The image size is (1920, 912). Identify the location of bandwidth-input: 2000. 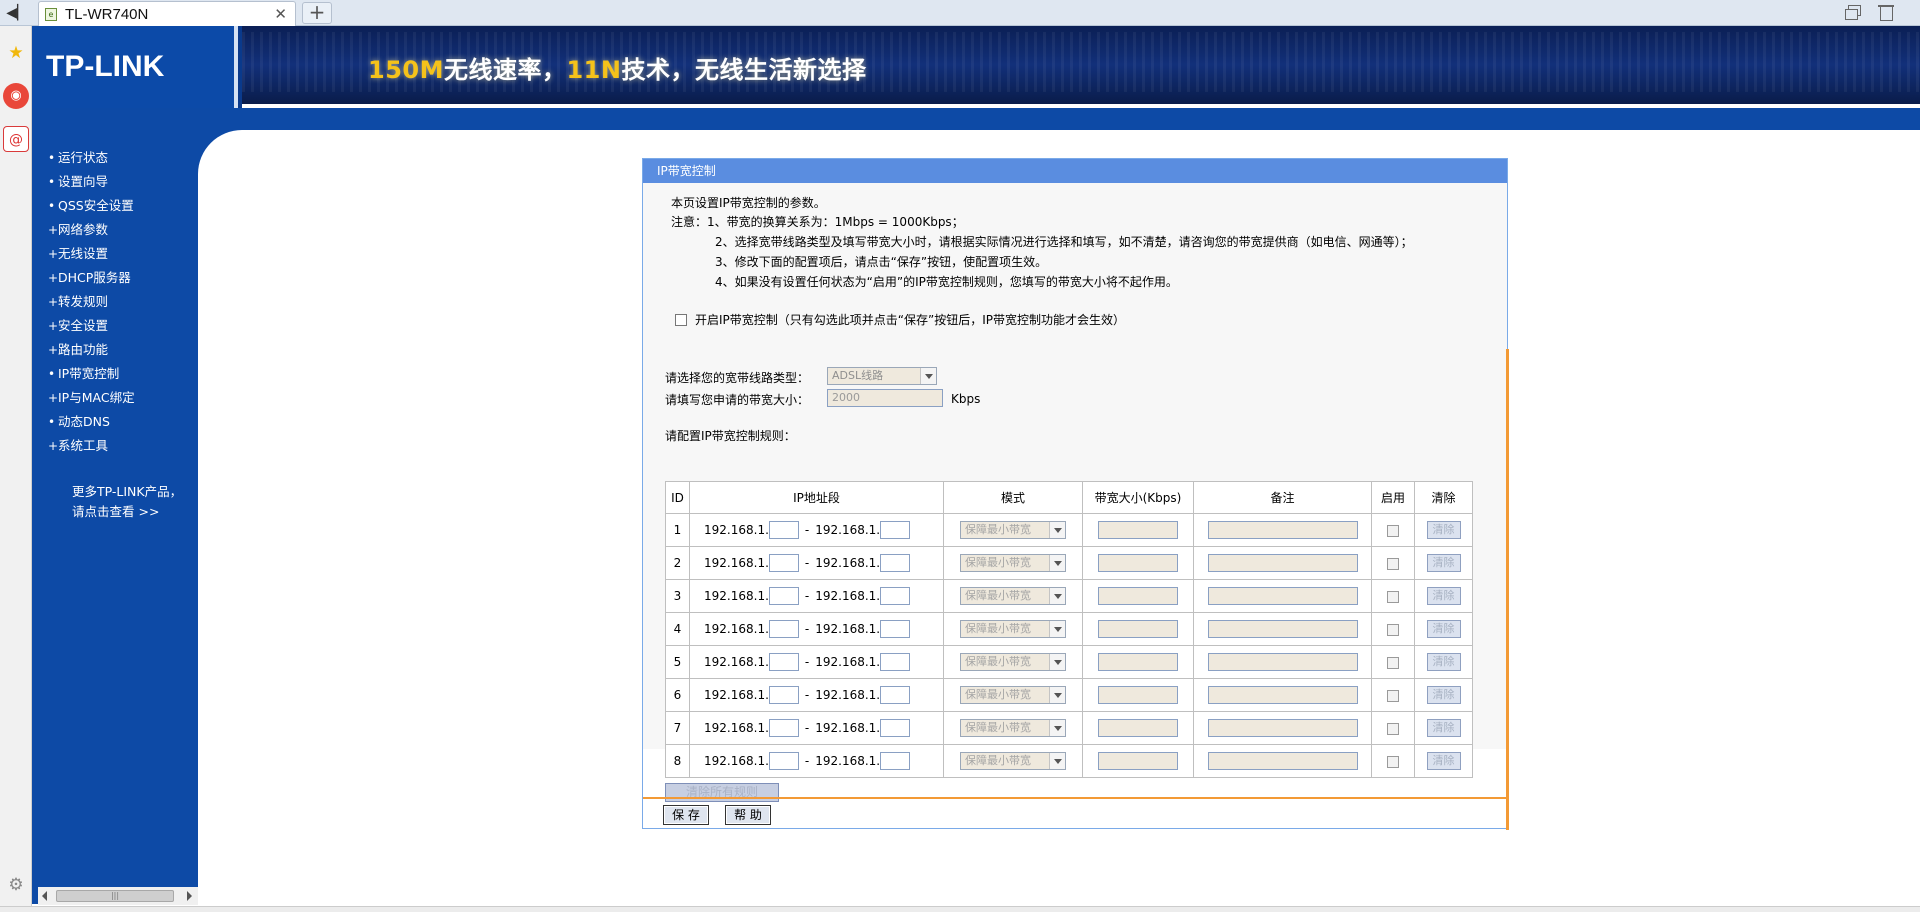
(885, 398).